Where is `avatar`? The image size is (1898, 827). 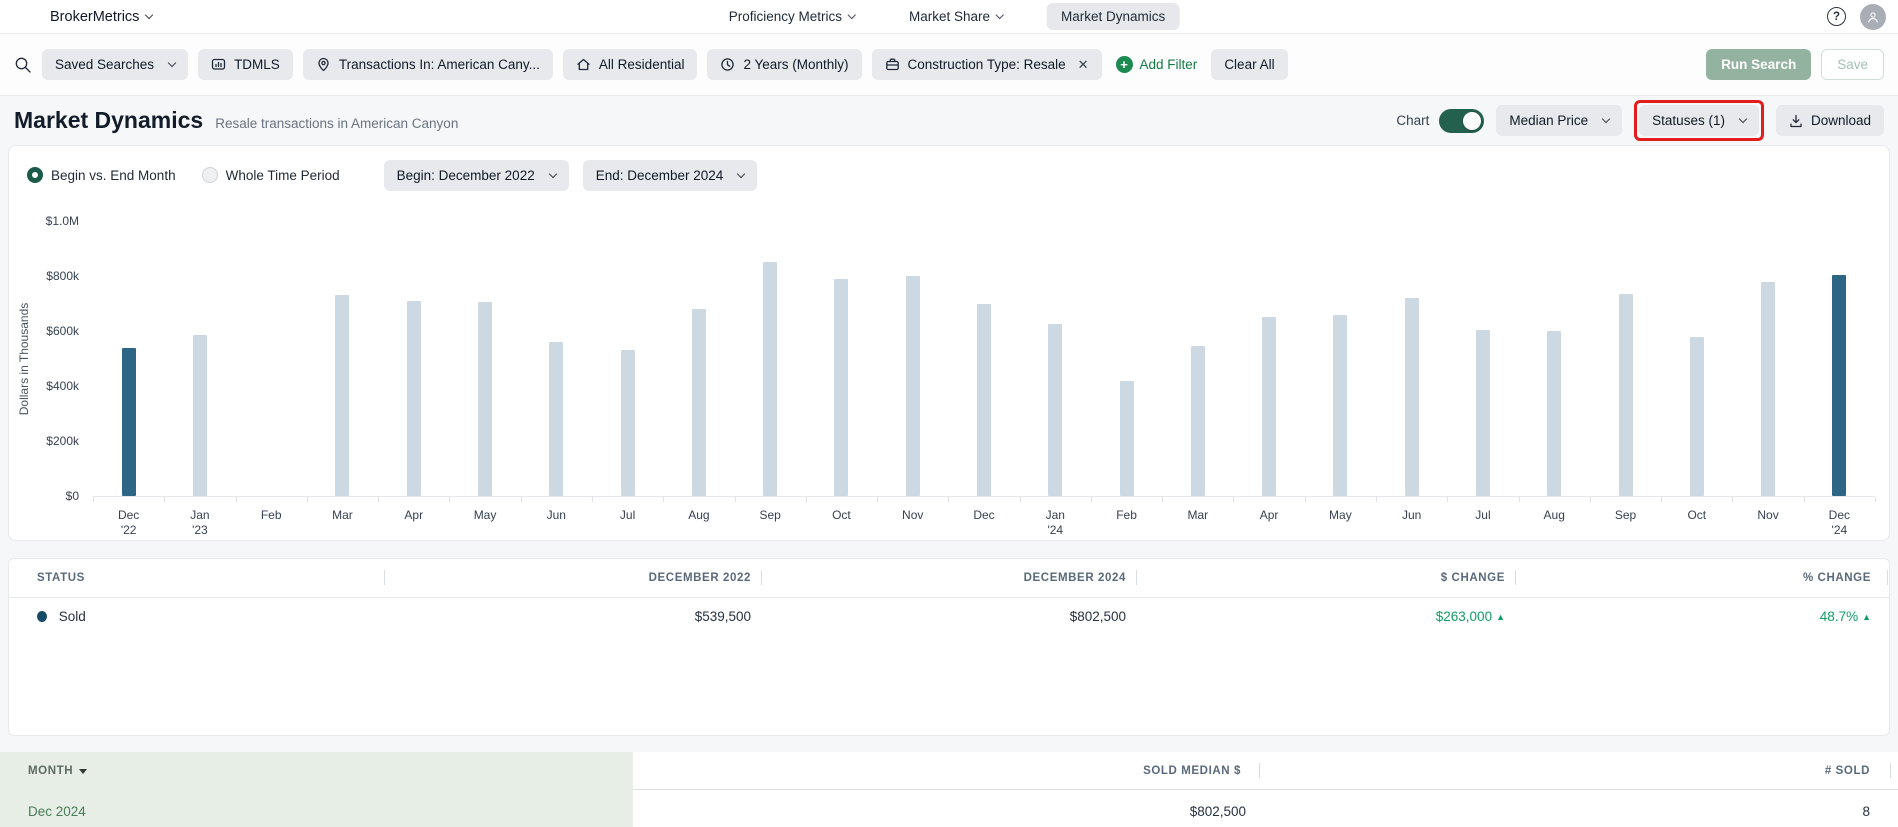 avatar is located at coordinates (1873, 16).